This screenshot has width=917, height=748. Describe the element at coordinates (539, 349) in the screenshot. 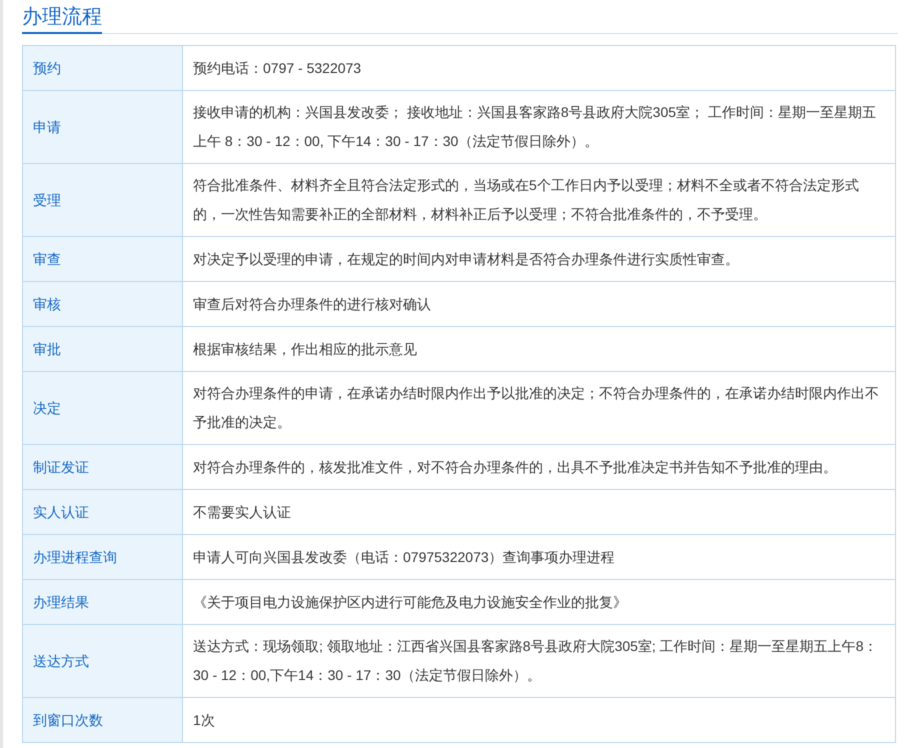

I see `row-value: 根据审核结果，作出相应的批示意见` at that location.